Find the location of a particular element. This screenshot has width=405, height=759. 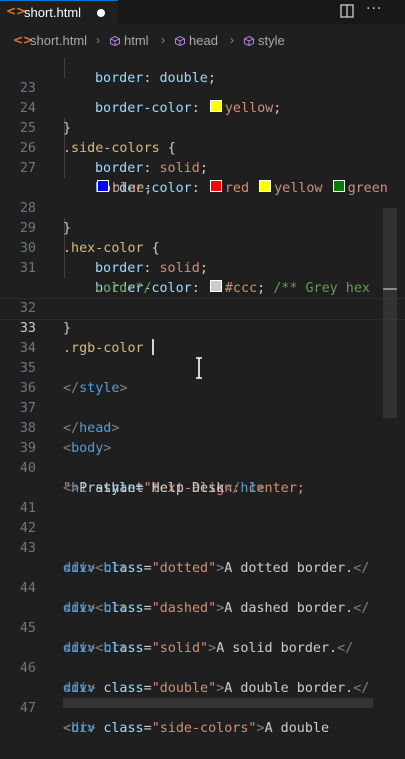

editor-tab-short-html: <> short.html is located at coordinates (59, 12).